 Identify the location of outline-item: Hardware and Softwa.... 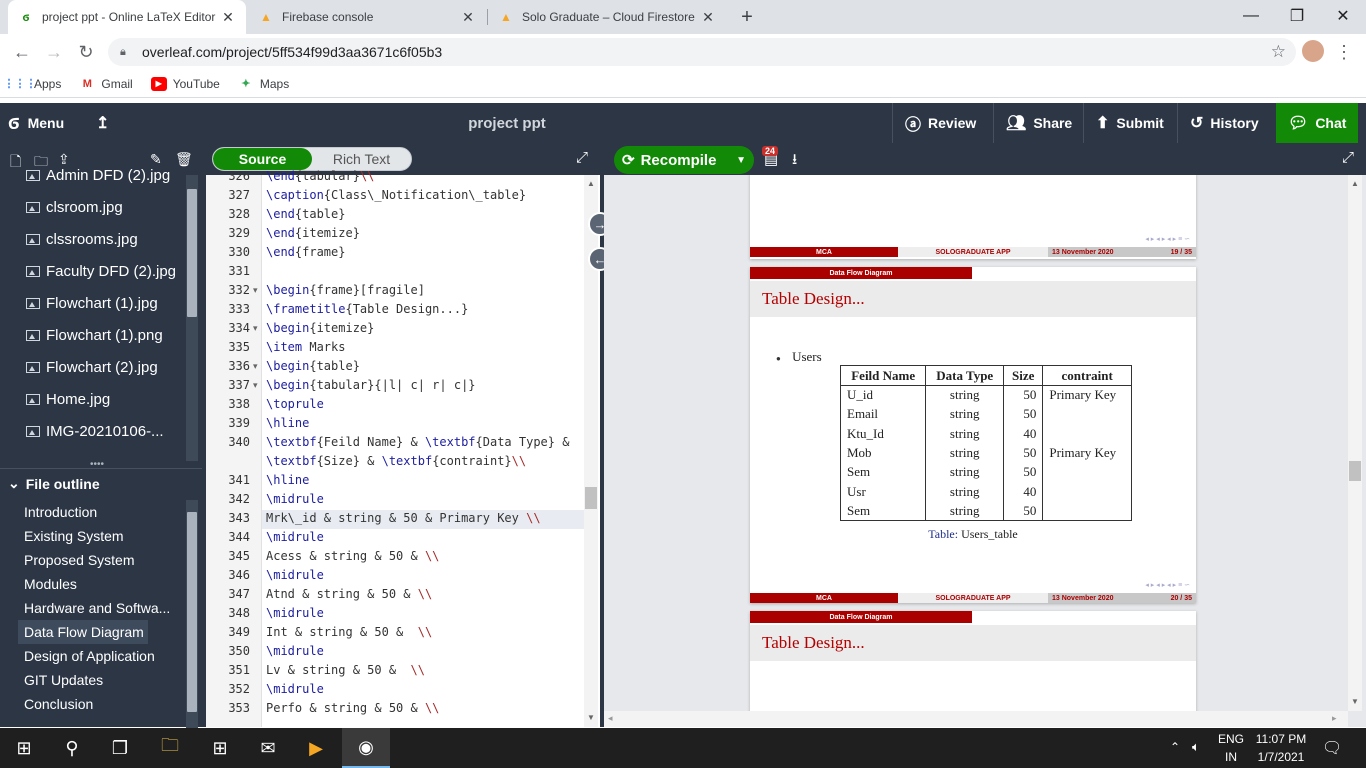
(99, 608).